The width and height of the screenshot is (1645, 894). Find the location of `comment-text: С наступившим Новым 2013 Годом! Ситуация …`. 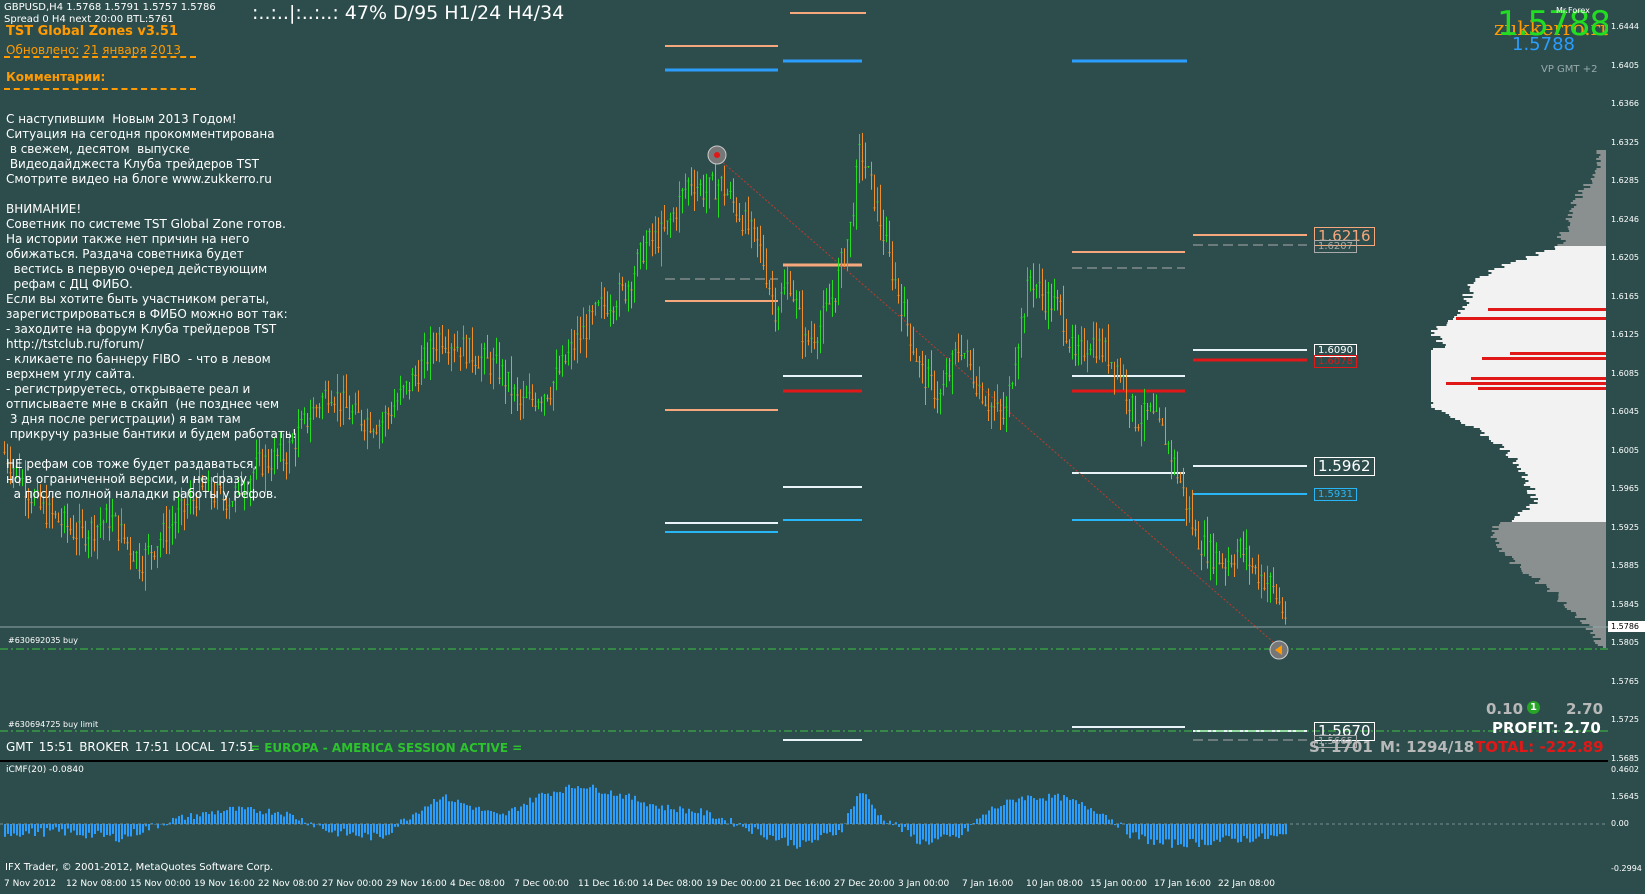

comment-text: С наступившим Новым 2013 Годом! Ситуация … is located at coordinates (151, 307).